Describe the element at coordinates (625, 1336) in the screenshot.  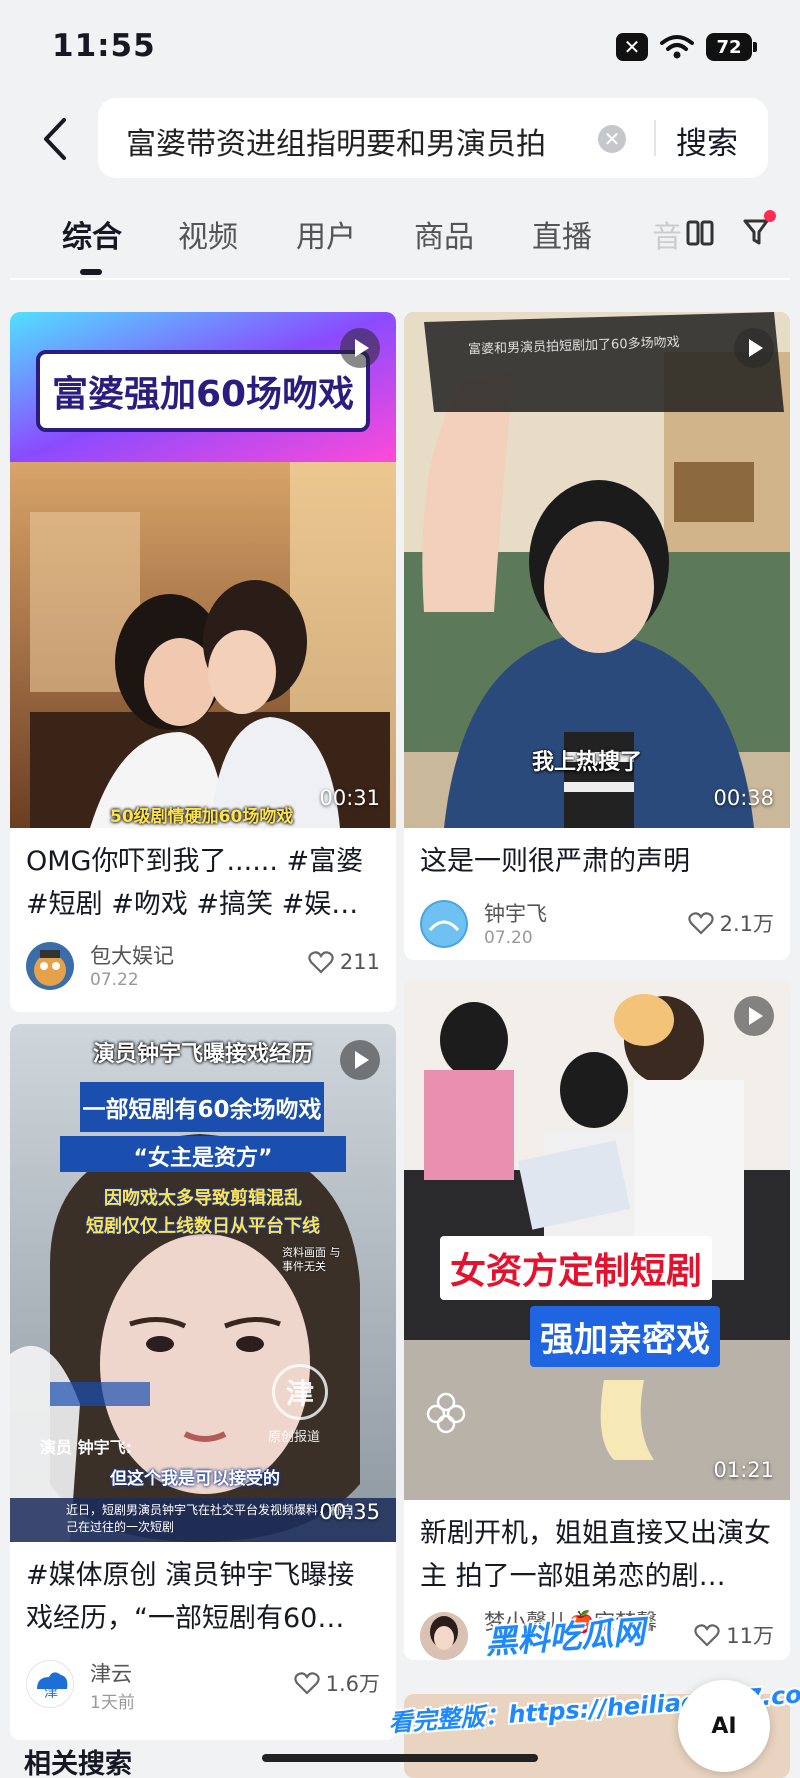
I see `headline-2: 强加亲密戏` at that location.